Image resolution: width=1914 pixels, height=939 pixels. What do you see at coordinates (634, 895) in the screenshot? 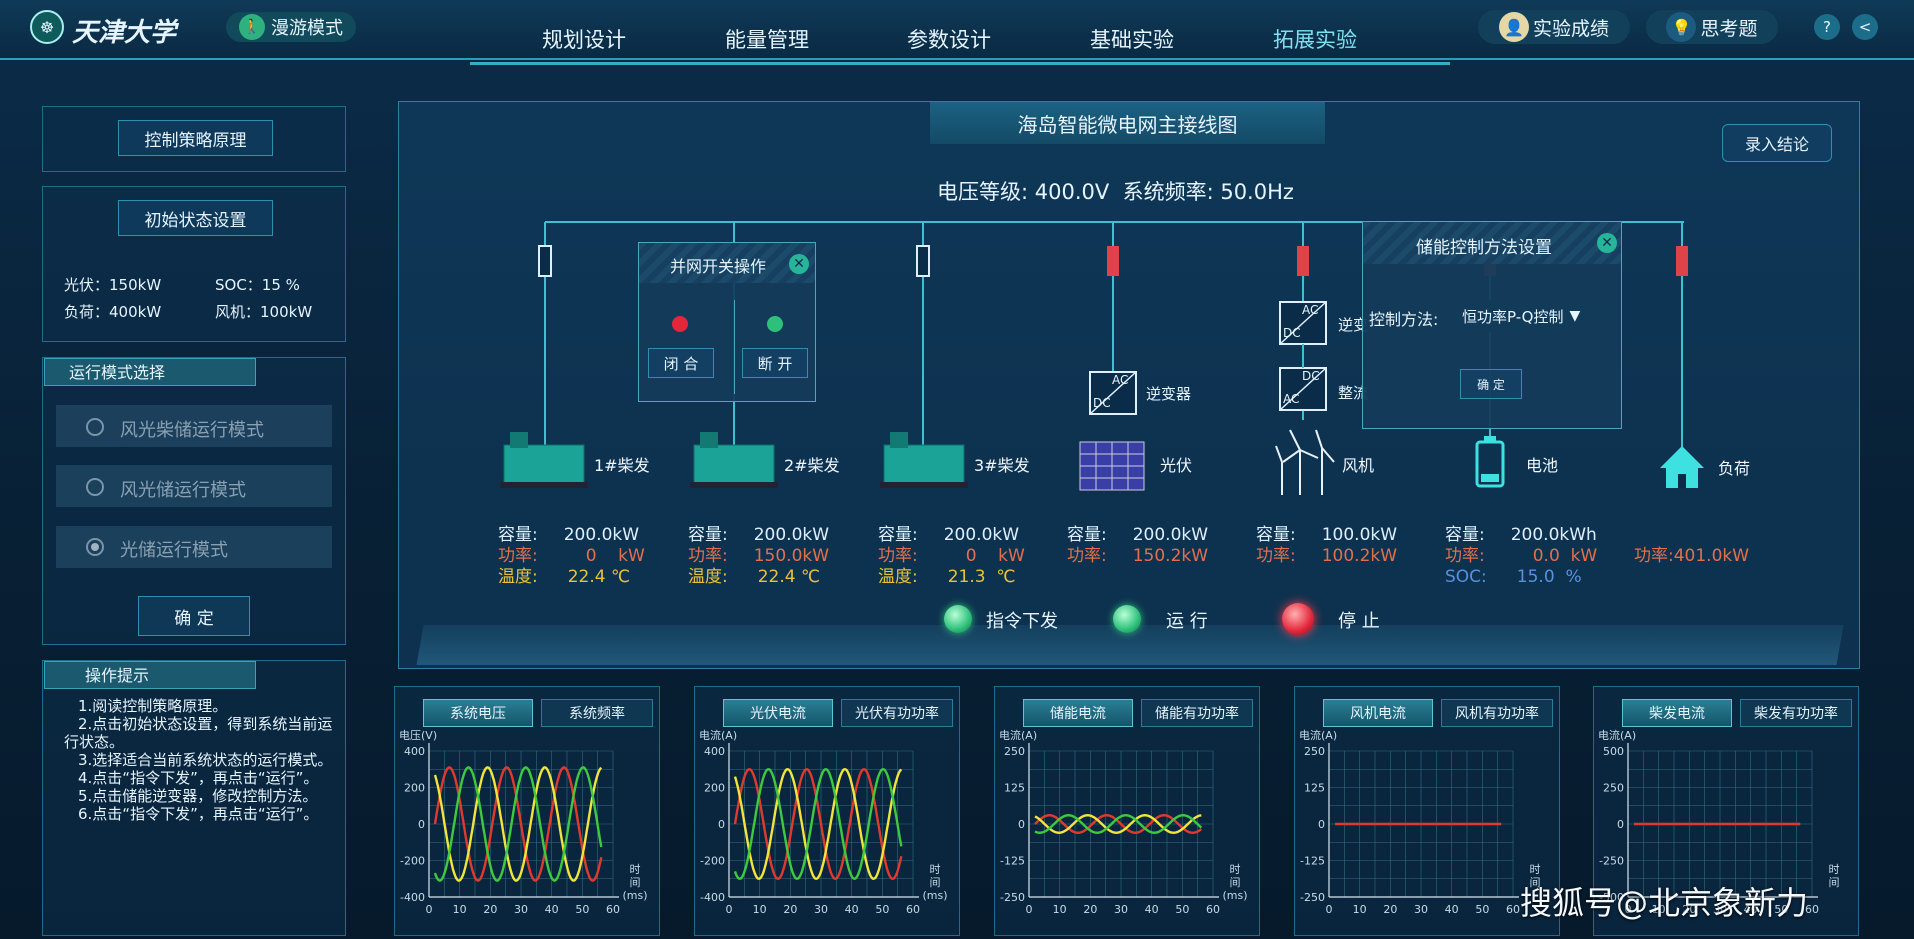
I see `chart-1-xunit-3: (ms)` at bounding box center [634, 895].